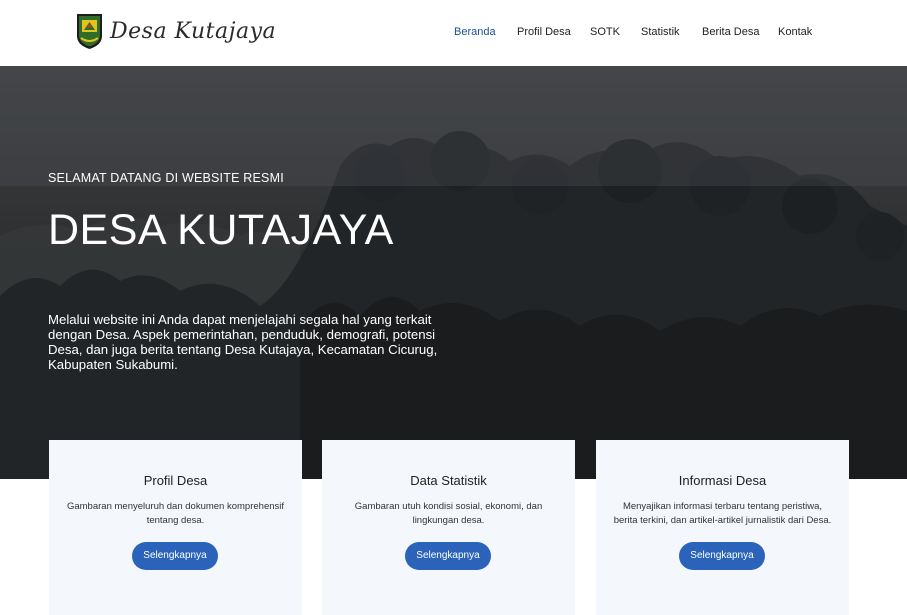  Describe the element at coordinates (175, 480) in the screenshot. I see `card-title: Profil Desa` at that location.